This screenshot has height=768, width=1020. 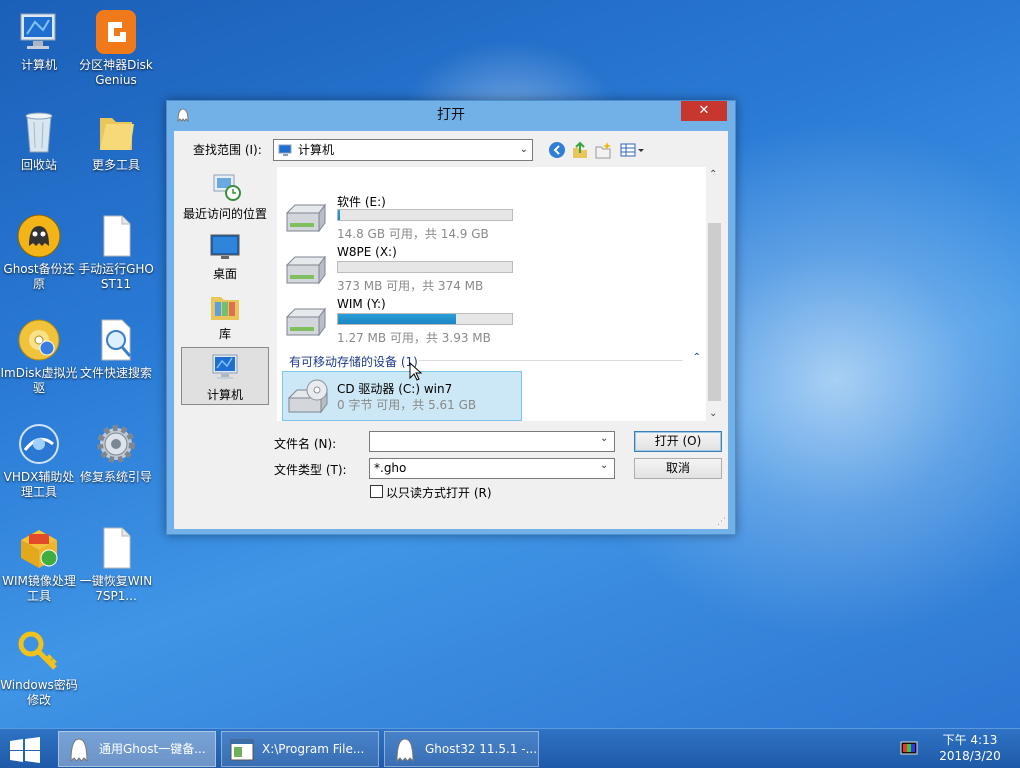 I want to click on desktop-icon-boot-repair: 修复系统引导, so click(x=116, y=452).